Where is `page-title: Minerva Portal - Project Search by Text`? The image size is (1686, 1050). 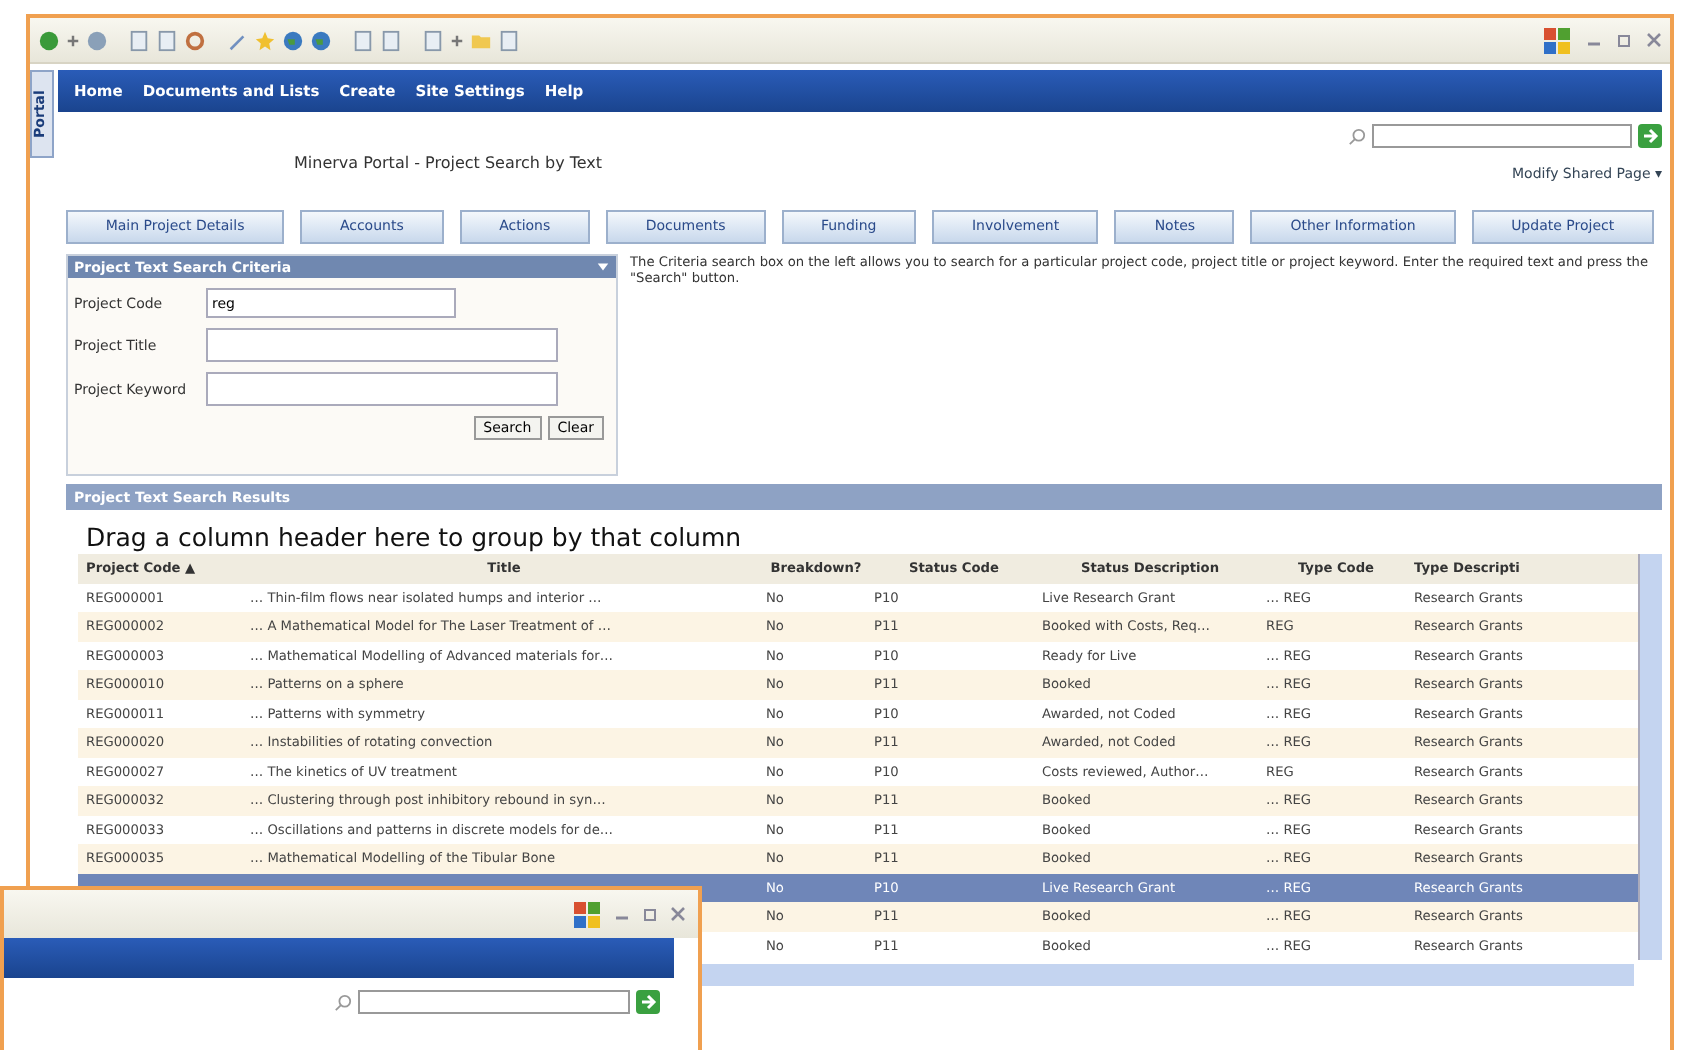
page-title: Minerva Portal - Project Search by Text is located at coordinates (448, 163).